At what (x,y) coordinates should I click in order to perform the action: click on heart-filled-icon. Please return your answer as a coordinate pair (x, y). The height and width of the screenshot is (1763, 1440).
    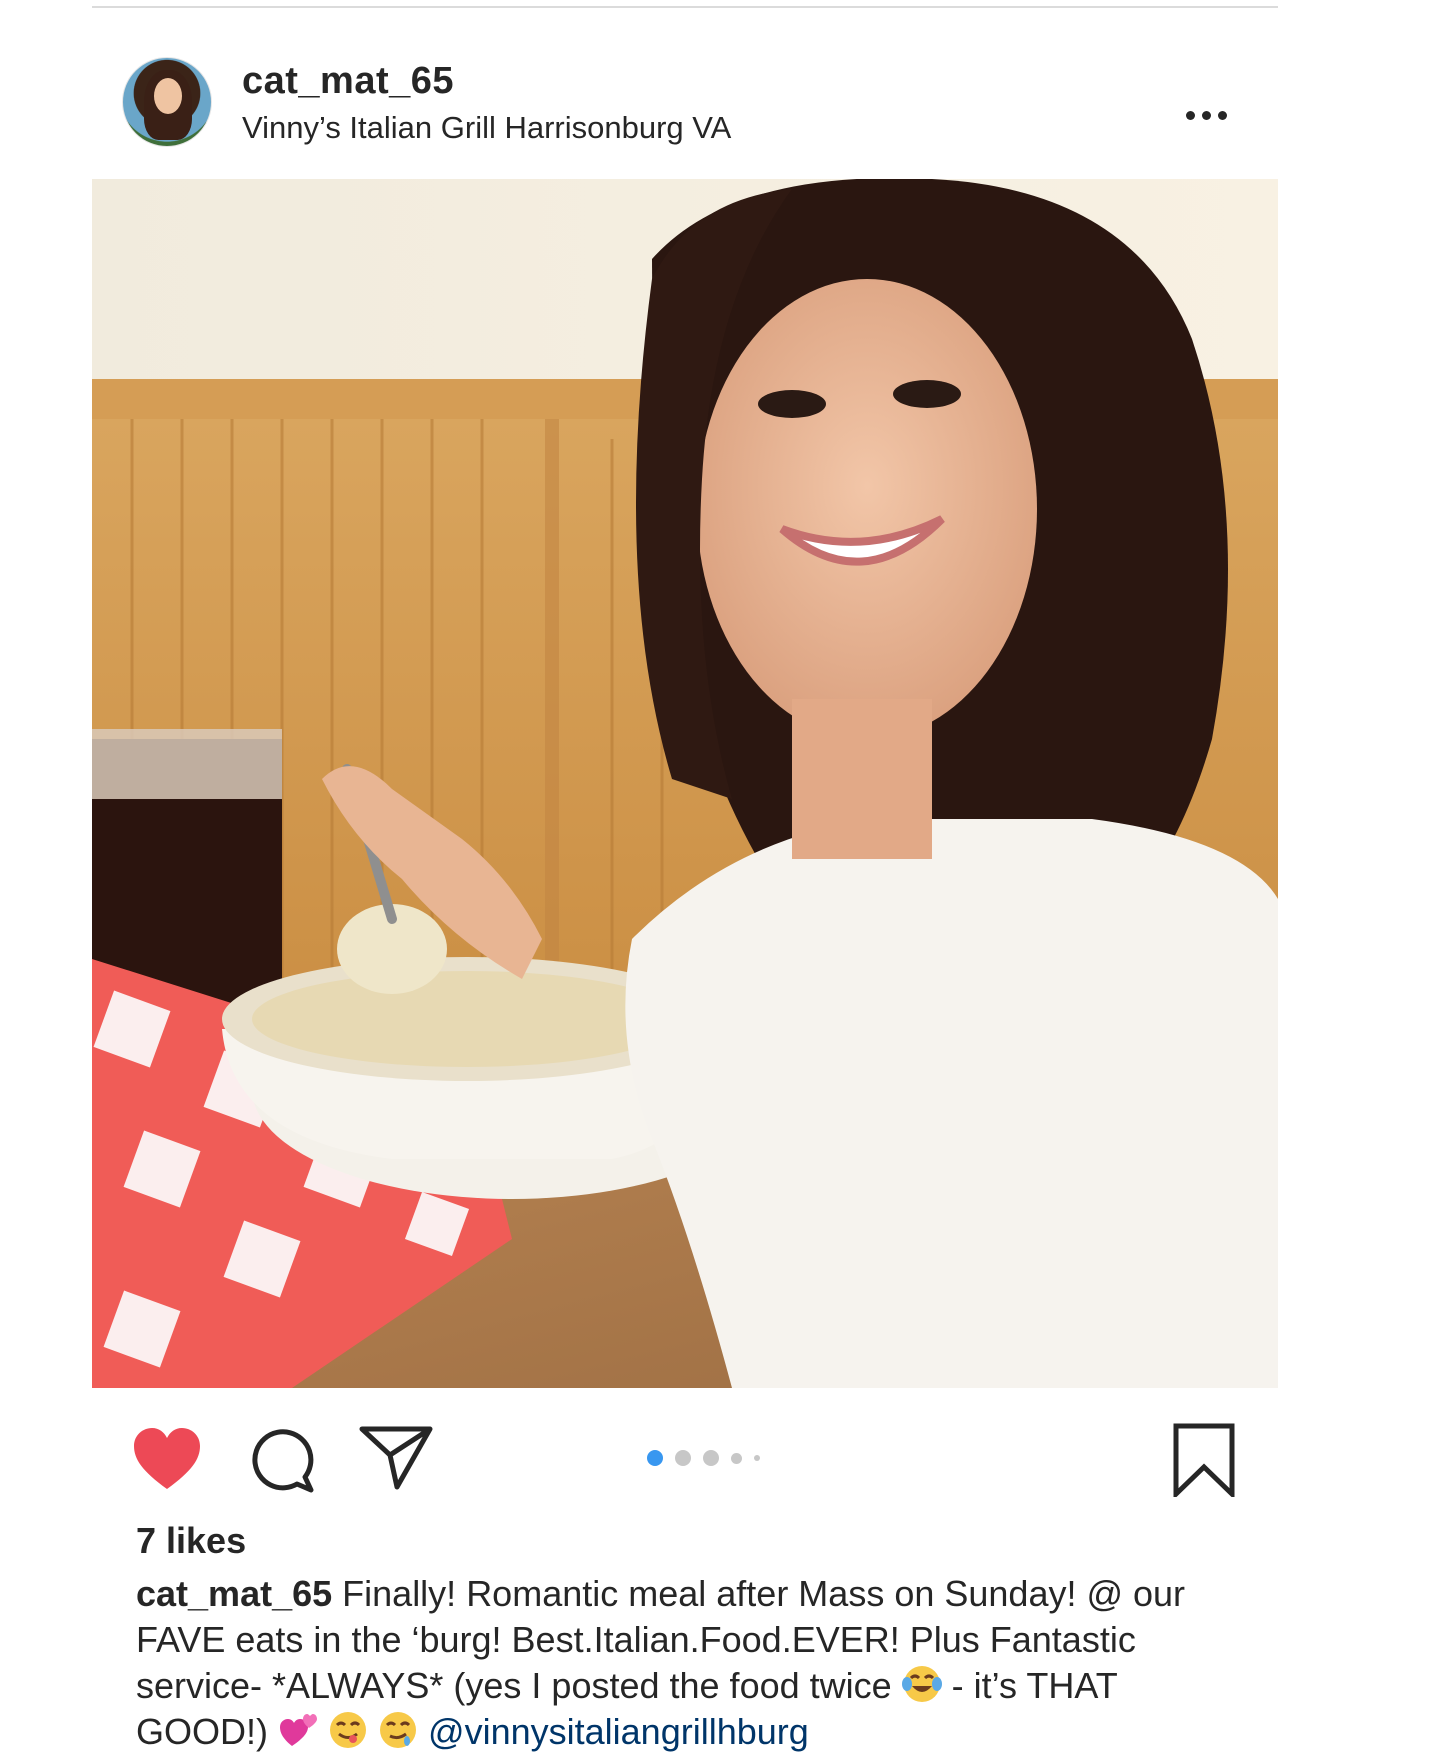
    Looking at the image, I should click on (167, 1459).